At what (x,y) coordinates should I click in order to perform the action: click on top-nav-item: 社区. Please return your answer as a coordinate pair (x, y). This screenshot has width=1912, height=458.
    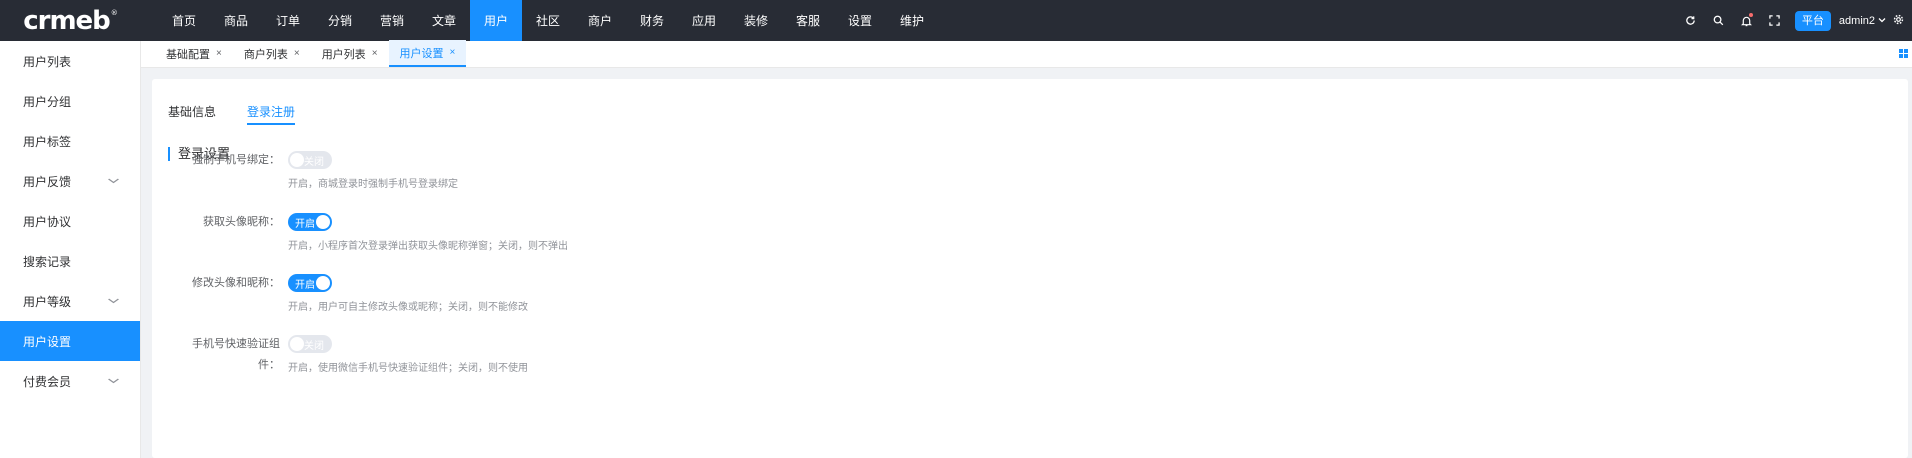
    Looking at the image, I should click on (548, 20).